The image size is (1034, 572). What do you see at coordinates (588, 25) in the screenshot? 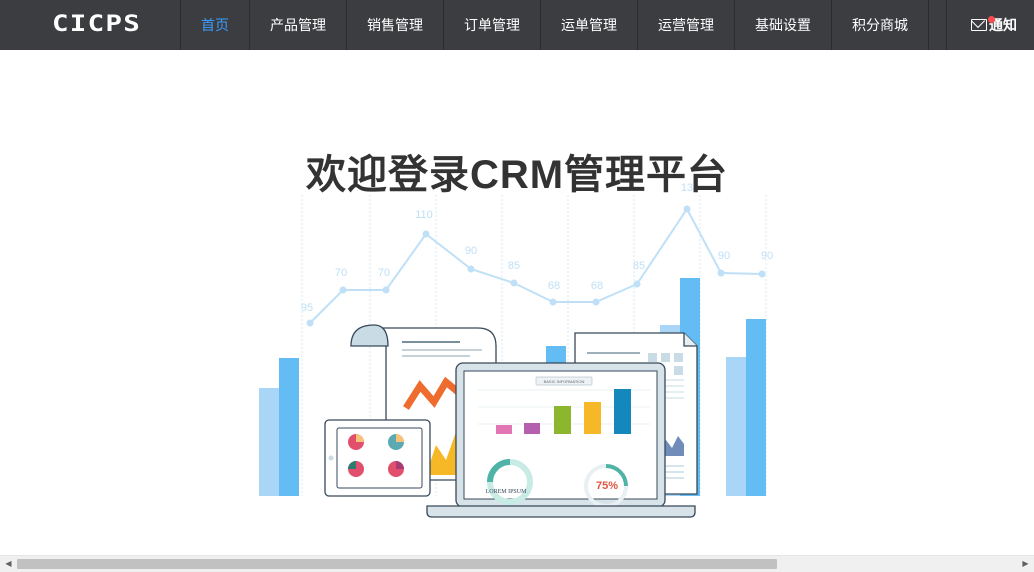
I see `nav-item-waybill-management: 运单管理` at bounding box center [588, 25].